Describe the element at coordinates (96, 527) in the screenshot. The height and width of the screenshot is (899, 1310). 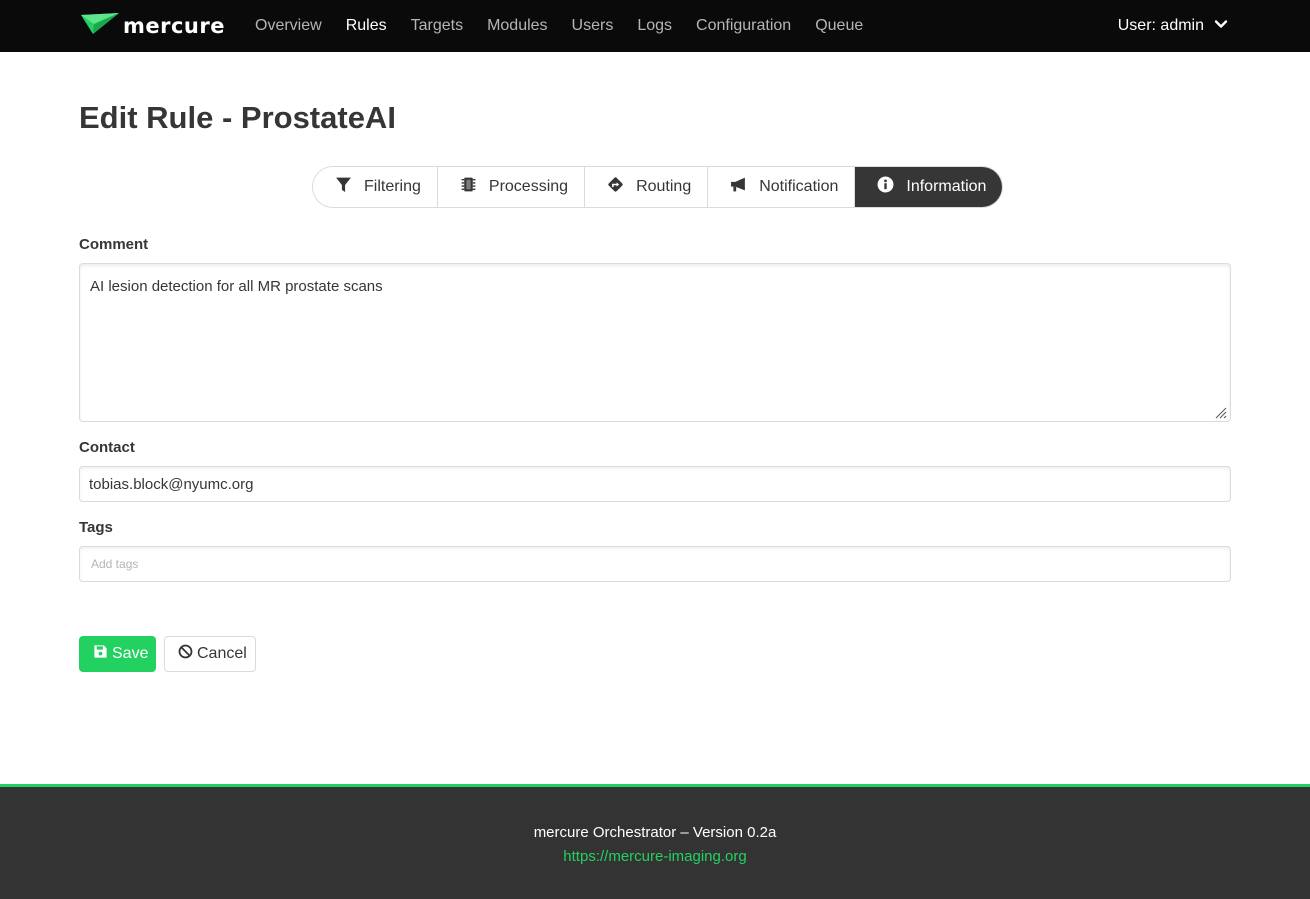
I see `tags-label: Tags` at that location.